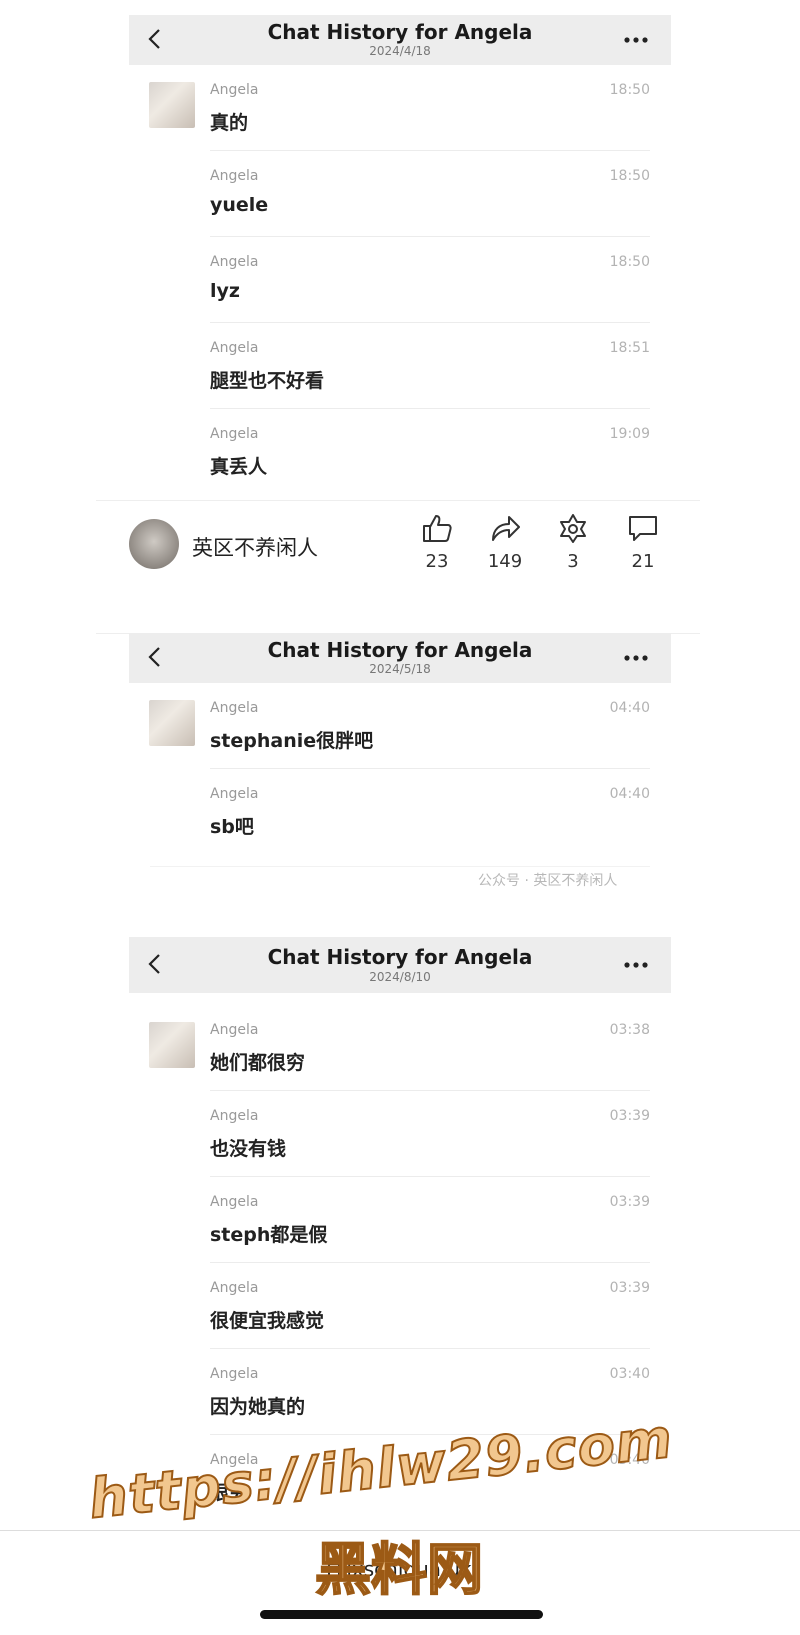 This screenshot has height=1635, width=800. I want to click on message-time: 03:40, so click(629, 1374).